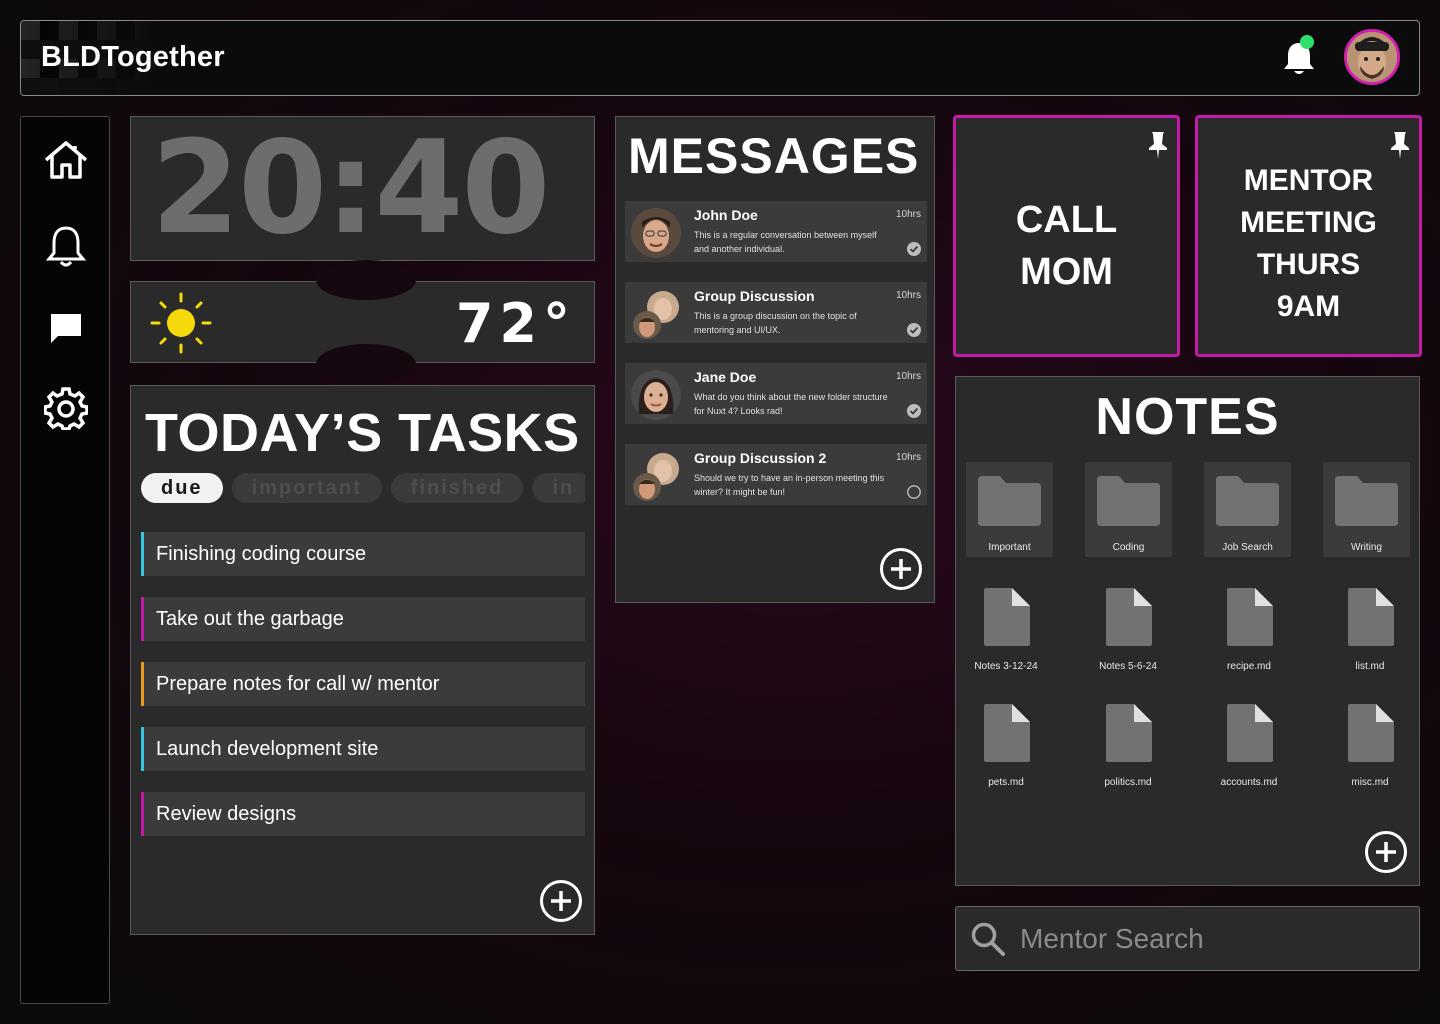 This screenshot has width=1440, height=1024. What do you see at coordinates (261, 554) in the screenshot?
I see `task-label: Finishing coding course` at bounding box center [261, 554].